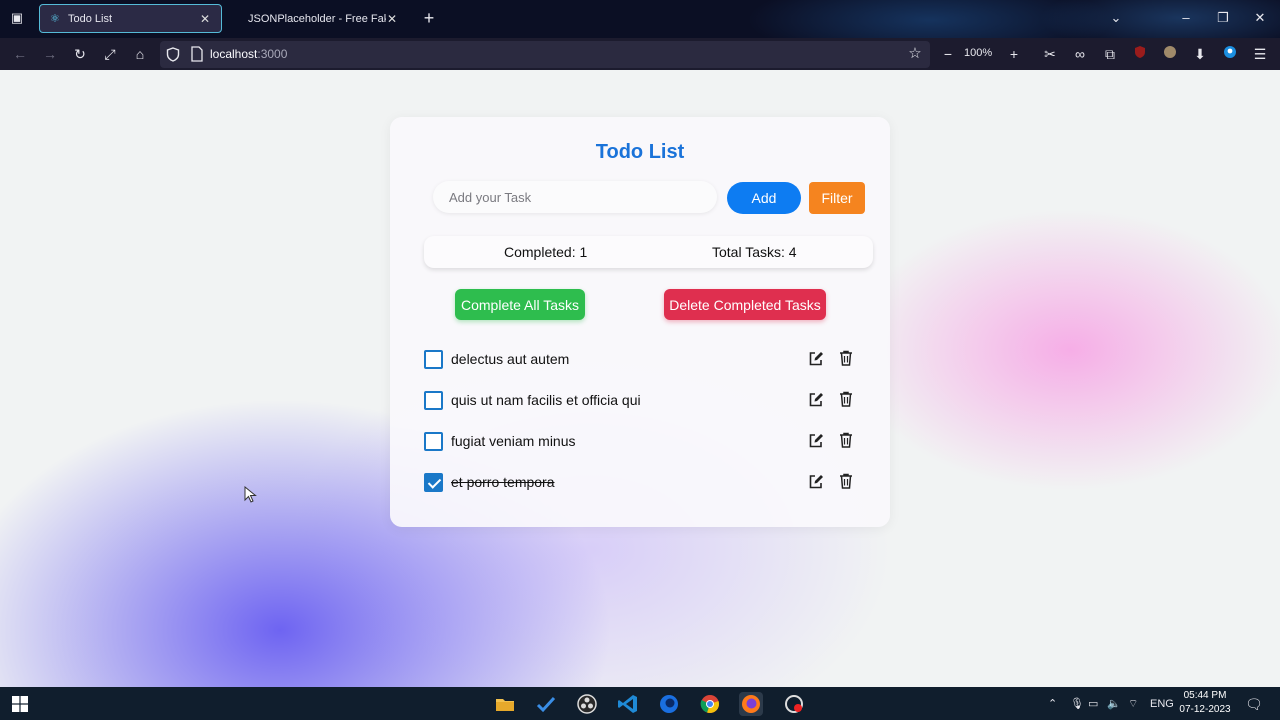  What do you see at coordinates (1116, 18) in the screenshot?
I see `chevron-down-icon: ⌄` at bounding box center [1116, 18].